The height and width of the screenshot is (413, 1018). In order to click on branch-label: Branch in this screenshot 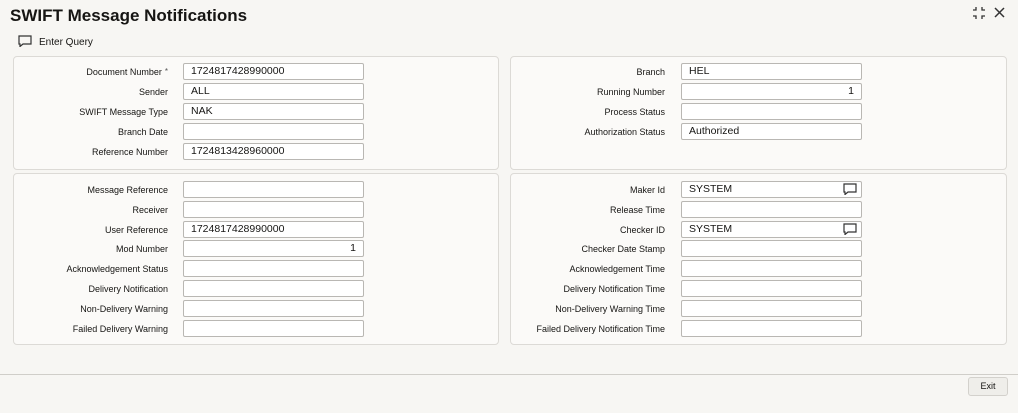, I will do `click(650, 72)`.